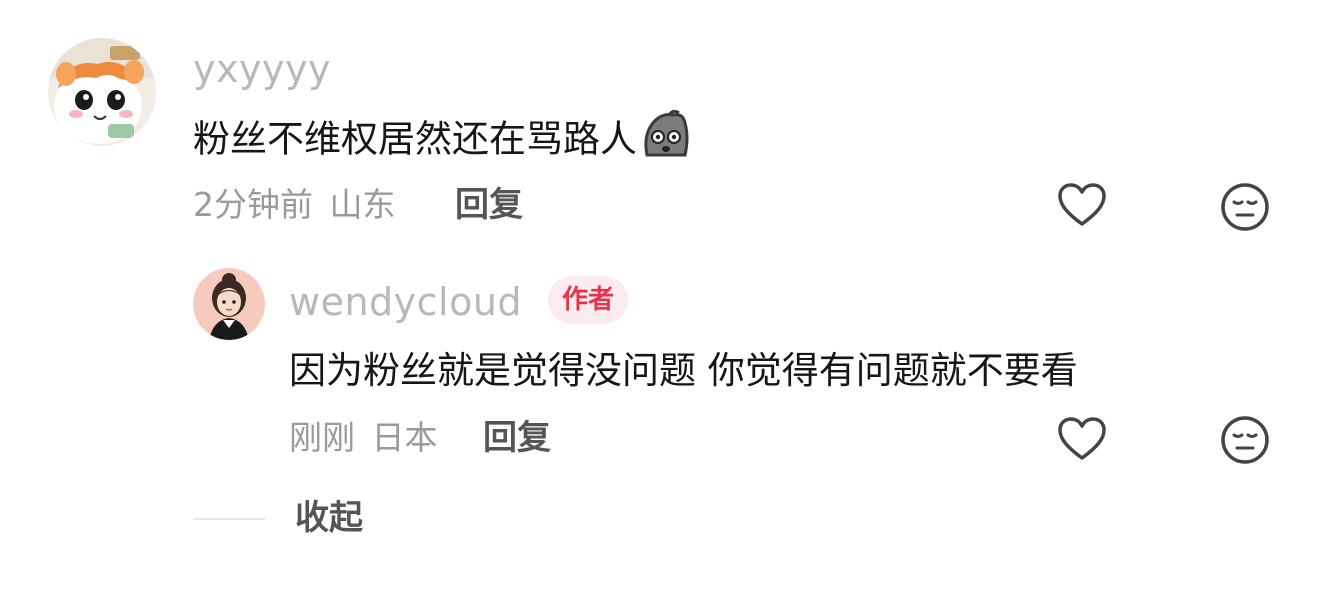  What do you see at coordinates (229, 519) in the screenshot?
I see `collapse-divider` at bounding box center [229, 519].